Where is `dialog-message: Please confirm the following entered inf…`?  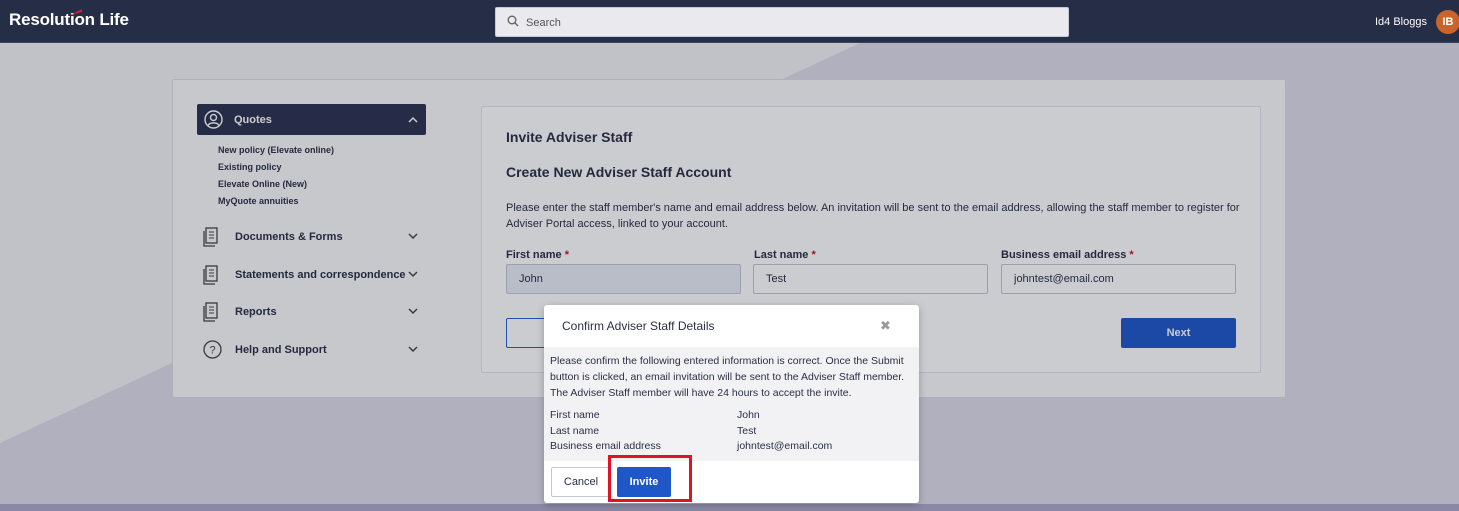 dialog-message: Please confirm the following entered inf… is located at coordinates (727, 377).